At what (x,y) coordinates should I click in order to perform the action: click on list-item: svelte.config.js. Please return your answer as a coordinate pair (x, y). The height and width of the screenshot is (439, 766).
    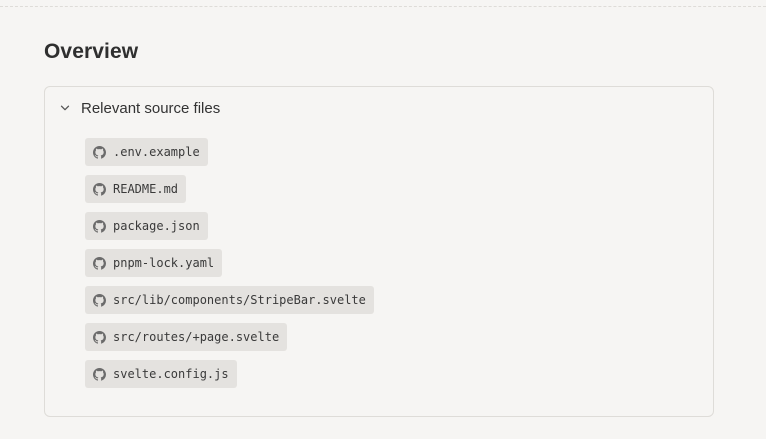
    Looking at the image, I should click on (229, 374).